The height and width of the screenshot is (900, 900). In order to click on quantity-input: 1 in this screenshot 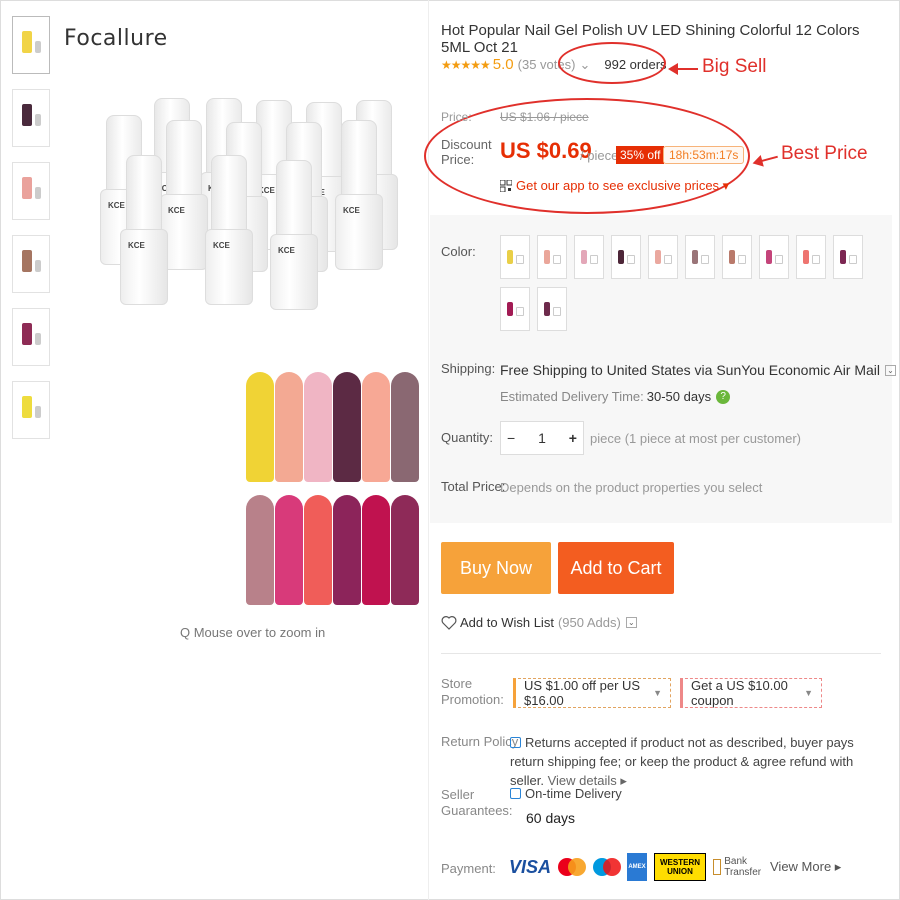, I will do `click(542, 438)`.